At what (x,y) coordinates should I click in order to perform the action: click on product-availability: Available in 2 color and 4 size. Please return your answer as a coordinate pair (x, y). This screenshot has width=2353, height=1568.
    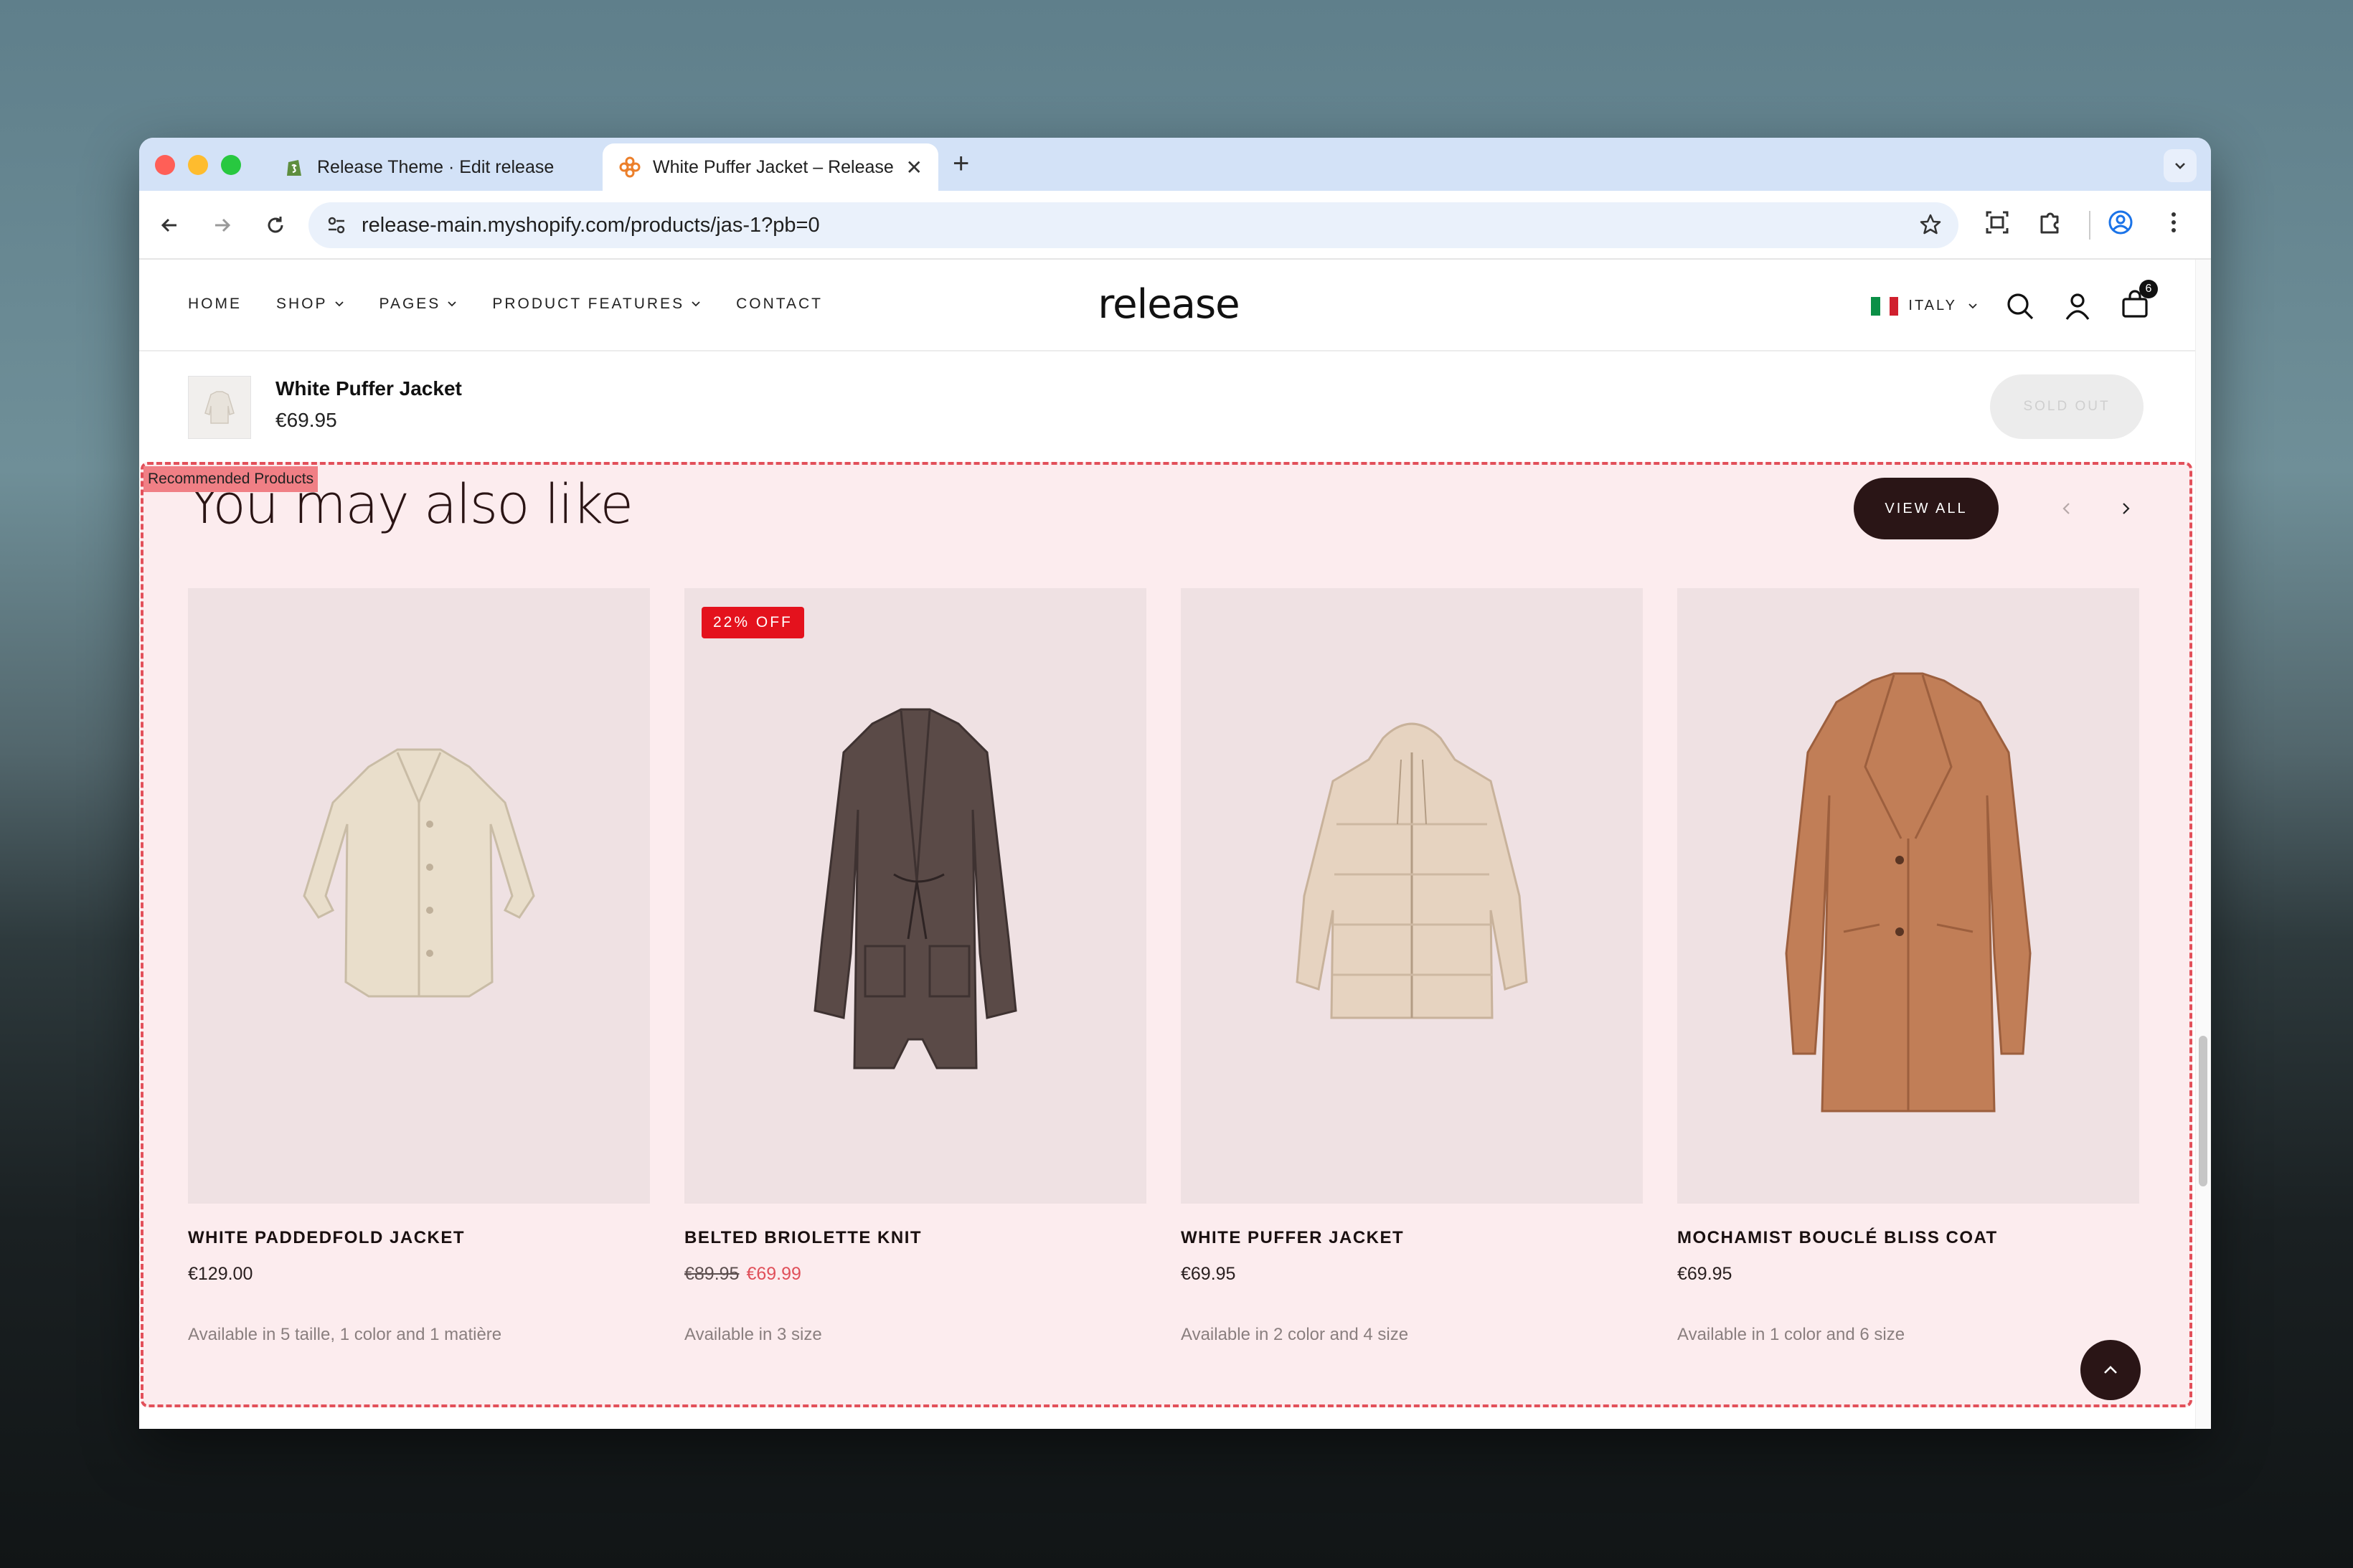
    Looking at the image, I should click on (1295, 1334).